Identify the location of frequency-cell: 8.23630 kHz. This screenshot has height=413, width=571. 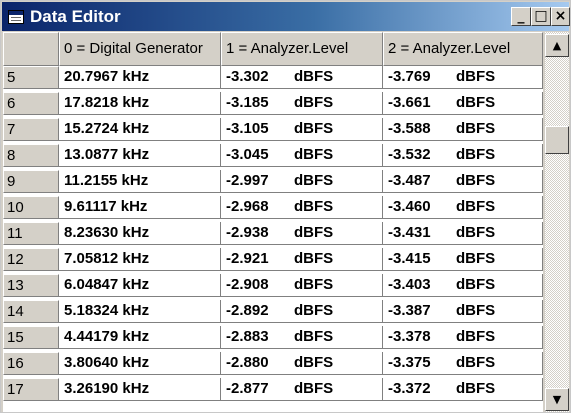
(140, 233).